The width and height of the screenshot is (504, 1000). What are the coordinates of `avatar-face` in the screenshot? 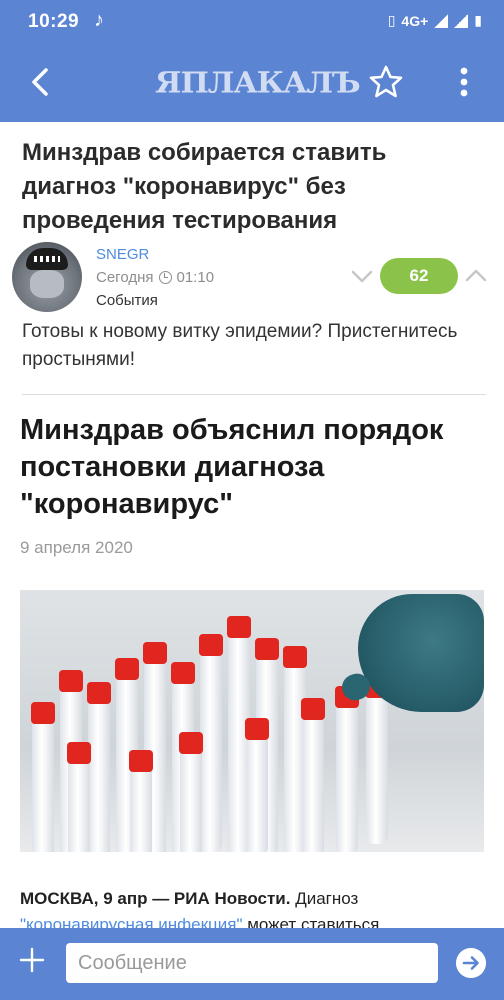 It's located at (47, 284).